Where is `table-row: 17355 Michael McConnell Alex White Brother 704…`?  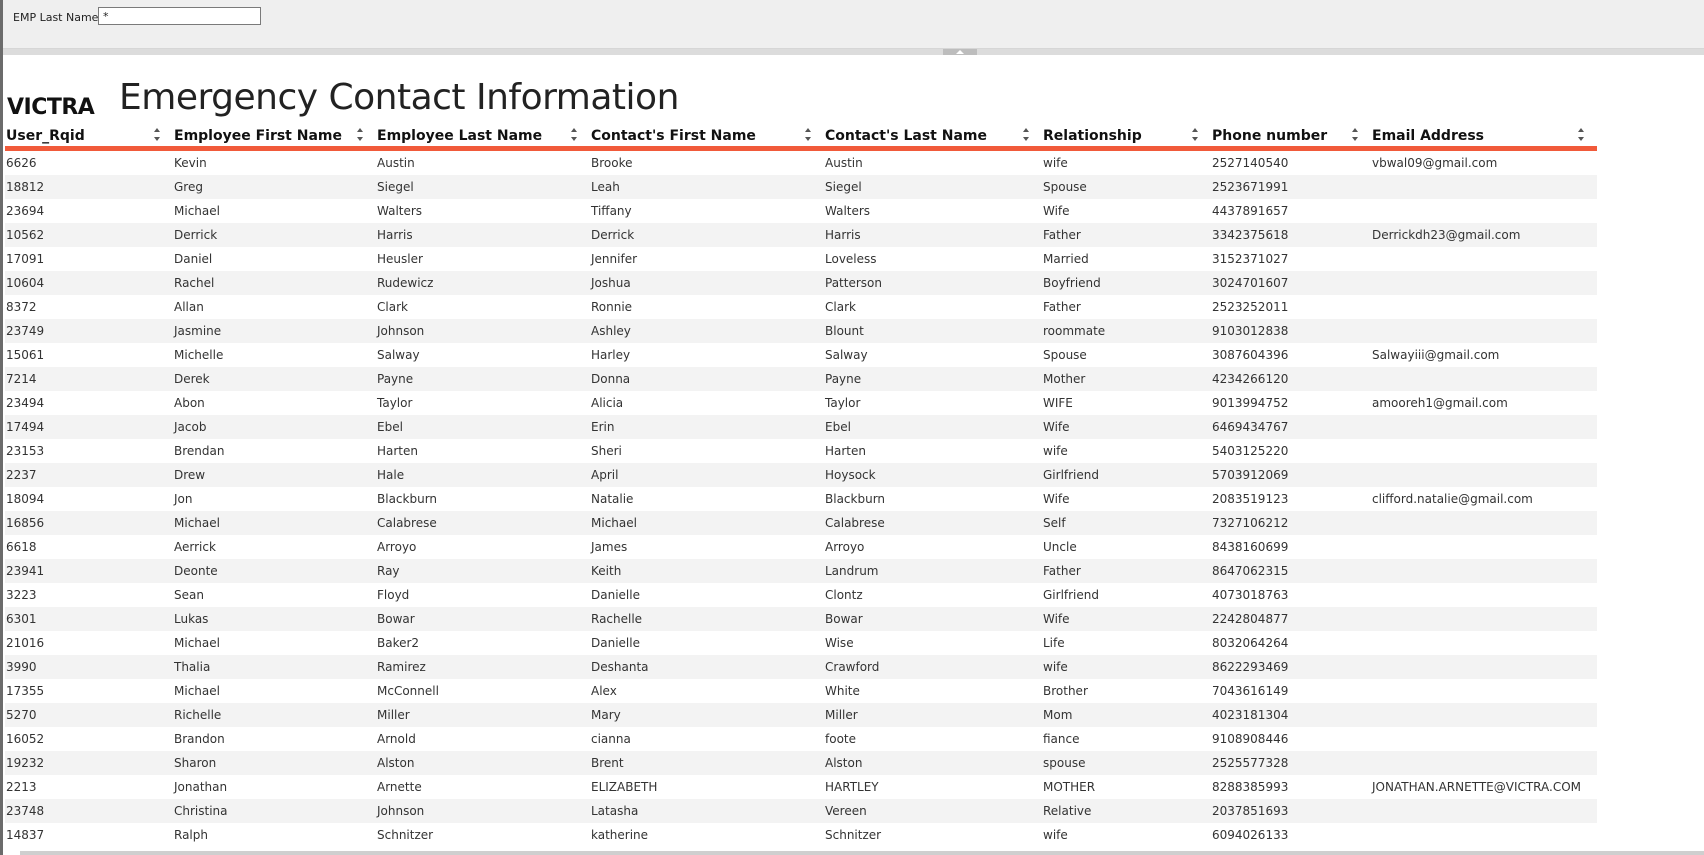 table-row: 17355 Michael McConnell Alex White Brother 704… is located at coordinates (801, 691).